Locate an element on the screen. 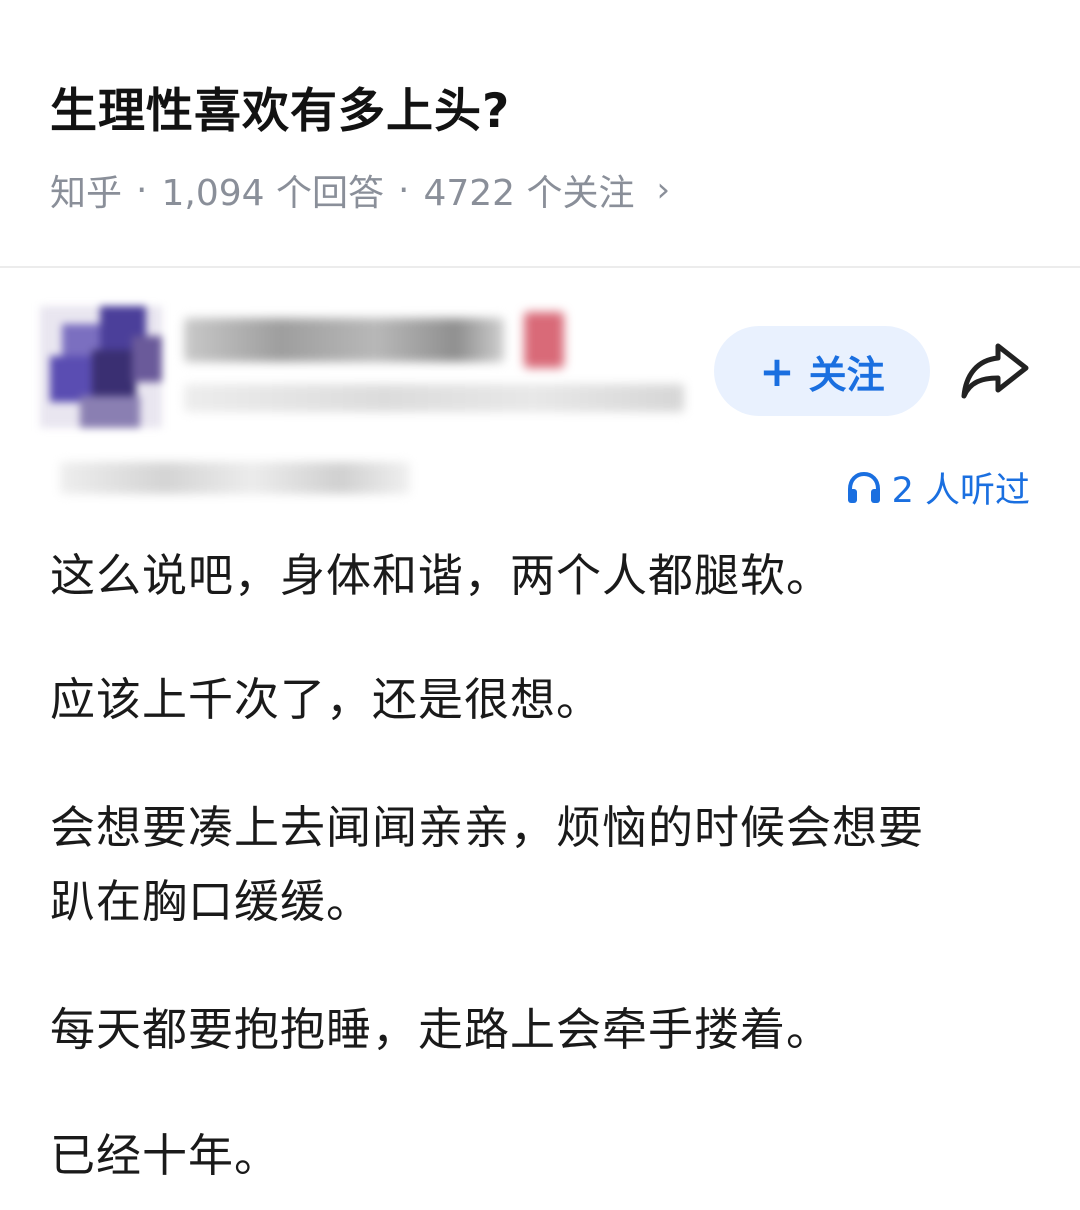 This screenshot has height=1210, width=1080. listen-count: 2 人听过 is located at coordinates (938, 487).